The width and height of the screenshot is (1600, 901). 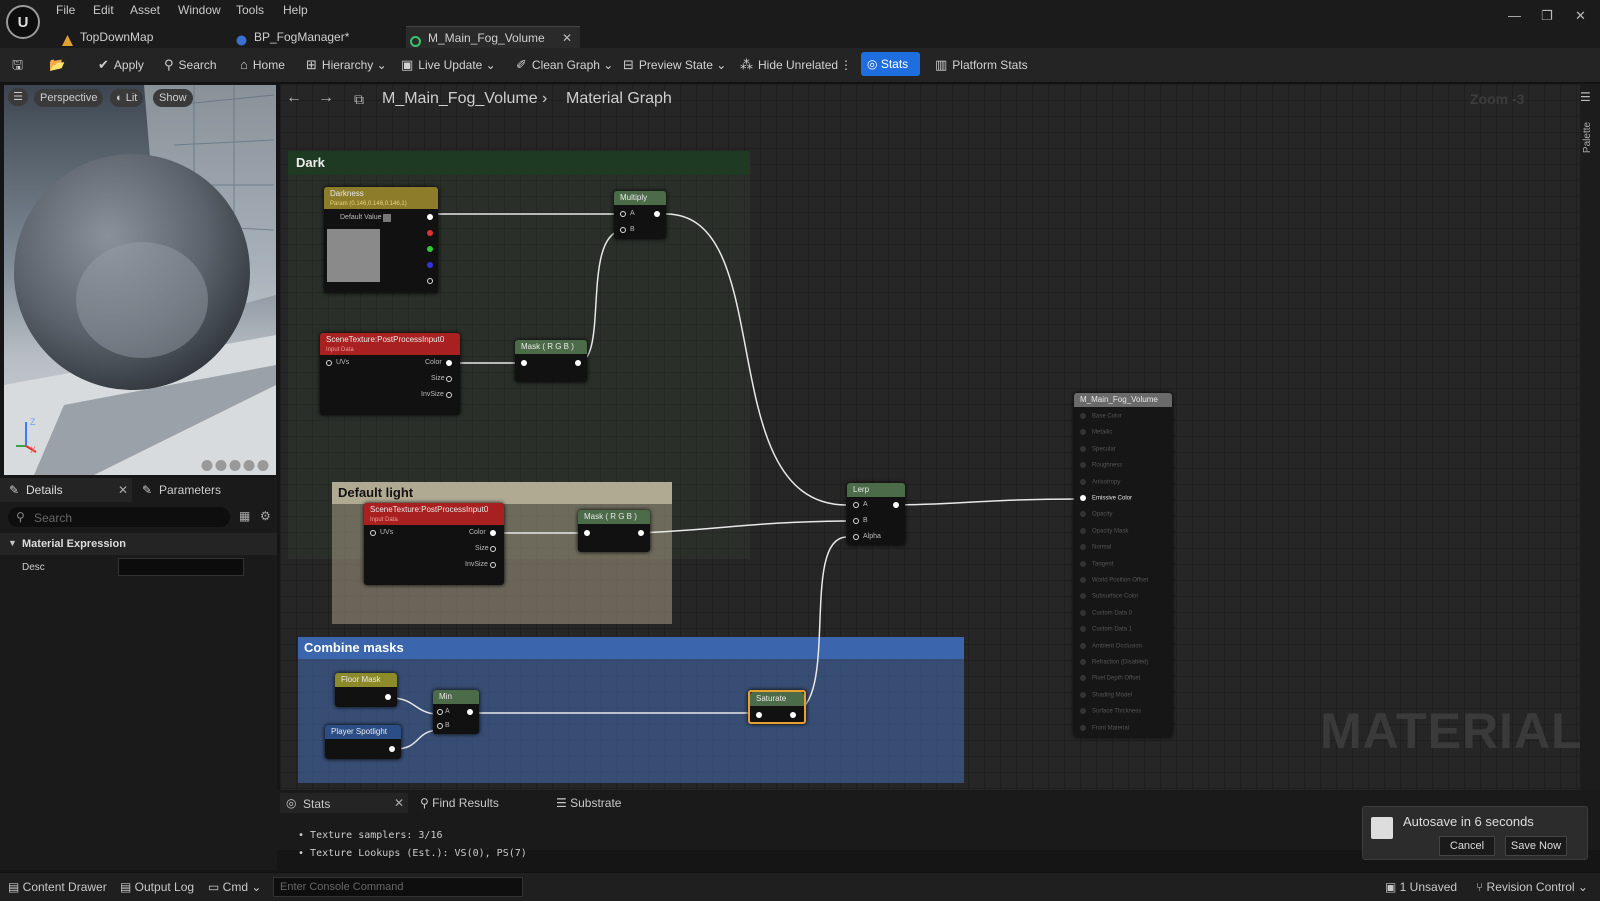 What do you see at coordinates (344, 803) in the screenshot?
I see `tab-stats: ◎ Stats ✕` at bounding box center [344, 803].